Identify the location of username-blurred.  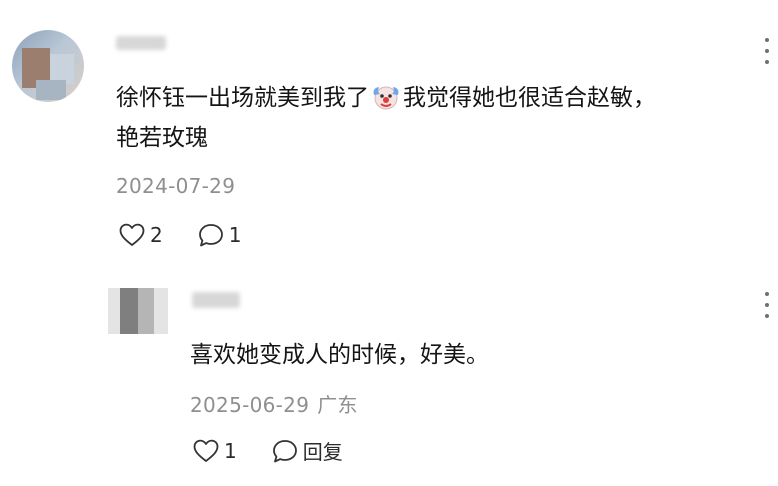
(141, 43).